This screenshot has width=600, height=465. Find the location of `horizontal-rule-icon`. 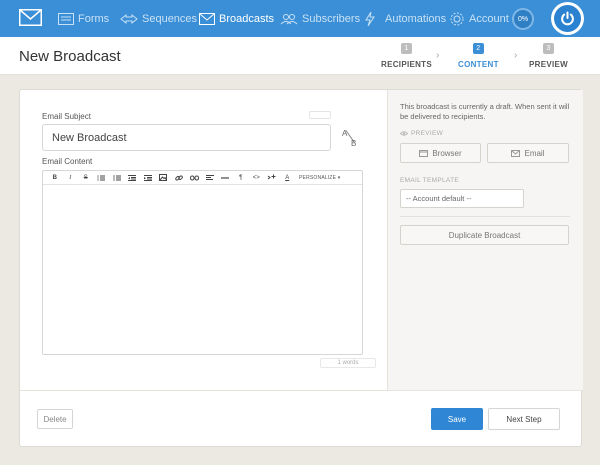

horizontal-rule-icon is located at coordinates (225, 177).